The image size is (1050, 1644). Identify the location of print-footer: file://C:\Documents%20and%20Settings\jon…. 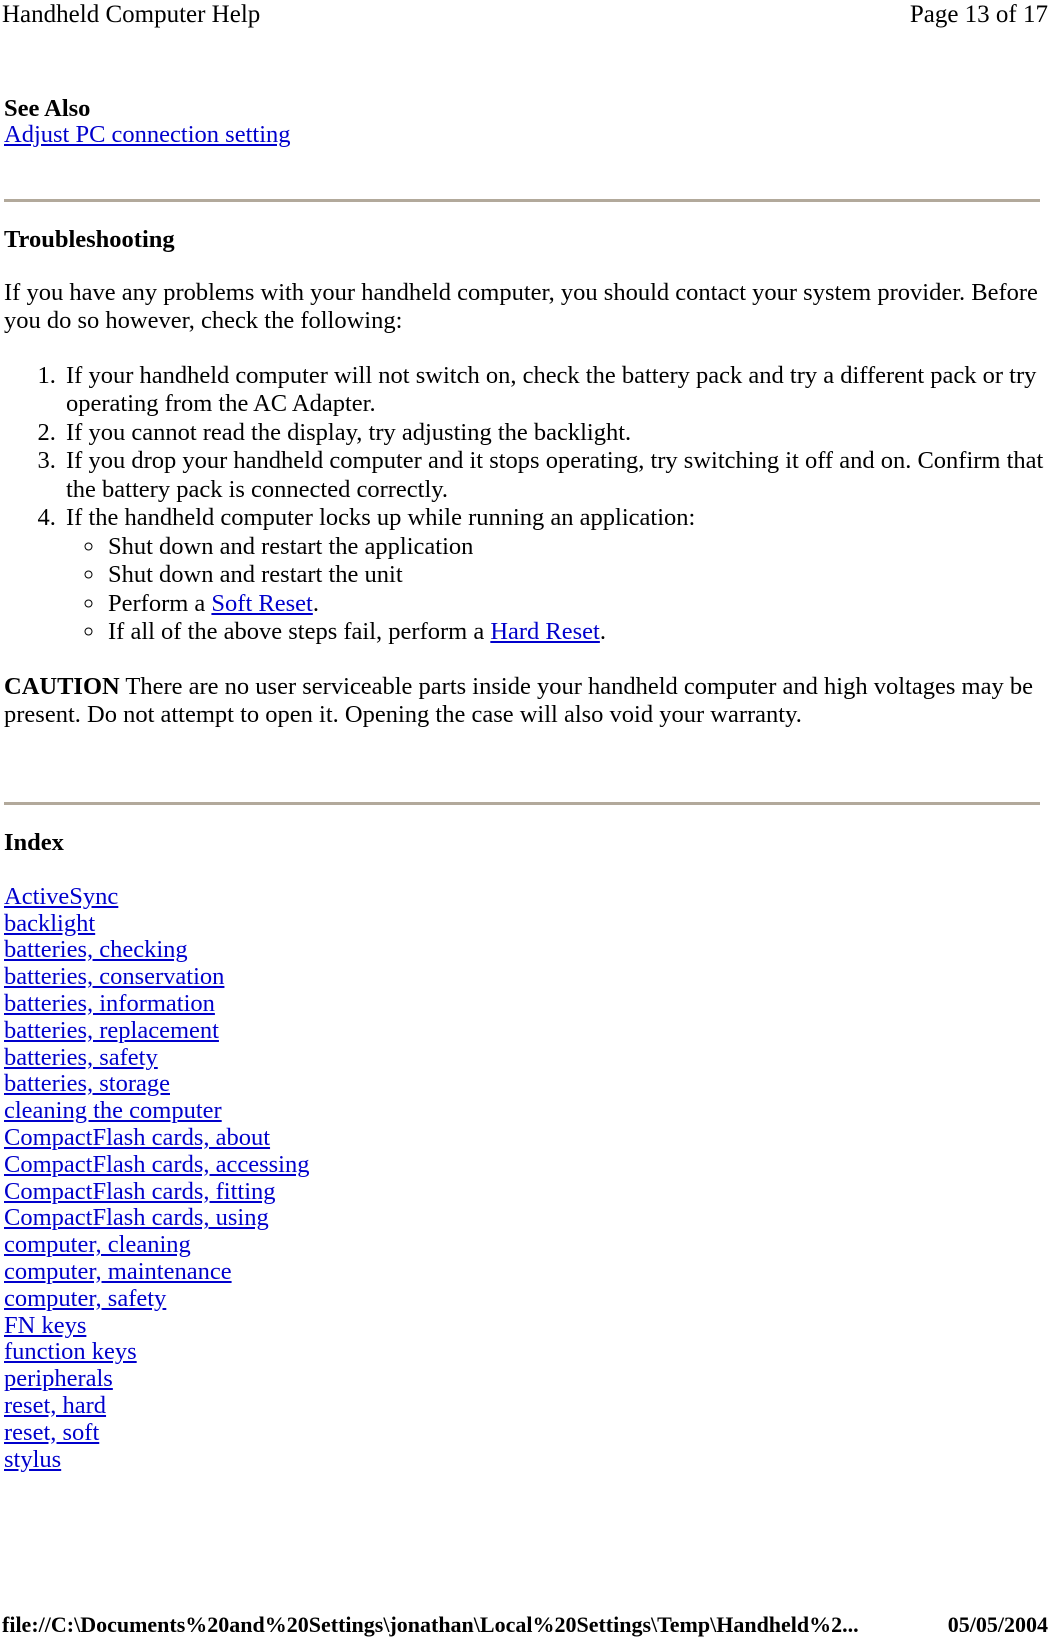
(525, 1625).